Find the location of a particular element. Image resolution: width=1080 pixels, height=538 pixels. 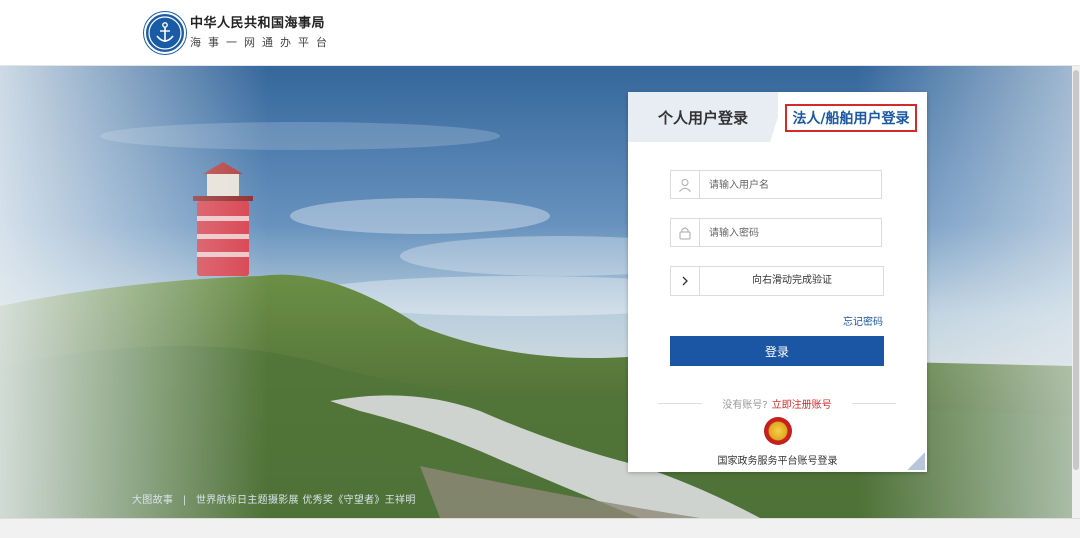

maritime-logo-icon is located at coordinates (165, 33).